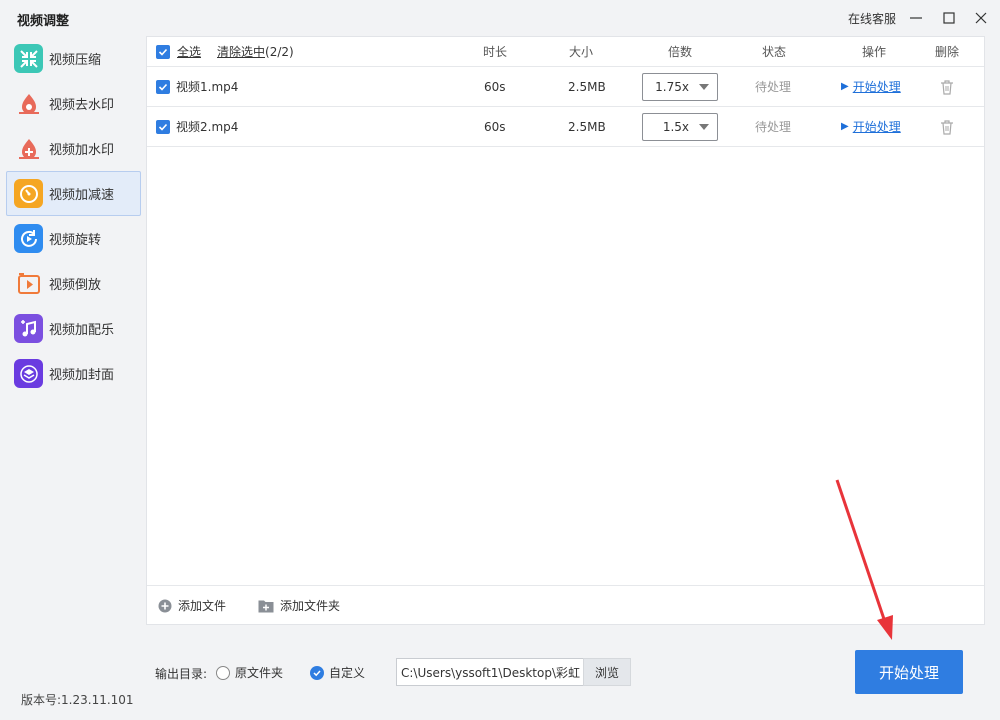 The height and width of the screenshot is (720, 1000). Describe the element at coordinates (490, 672) in the screenshot. I see `output-path-input: C:\Users\yssoft1\Desktop\彩虹` at that location.